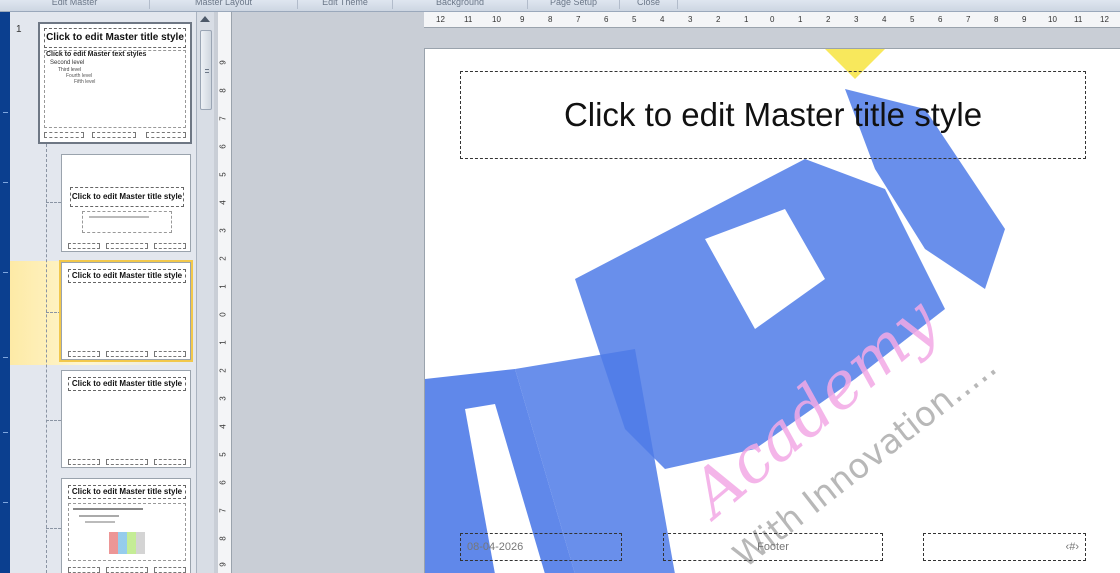 This screenshot has width=1120, height=573. Describe the element at coordinates (1072, 547) in the screenshot. I see `slide-number-text: ‹#›` at that location.